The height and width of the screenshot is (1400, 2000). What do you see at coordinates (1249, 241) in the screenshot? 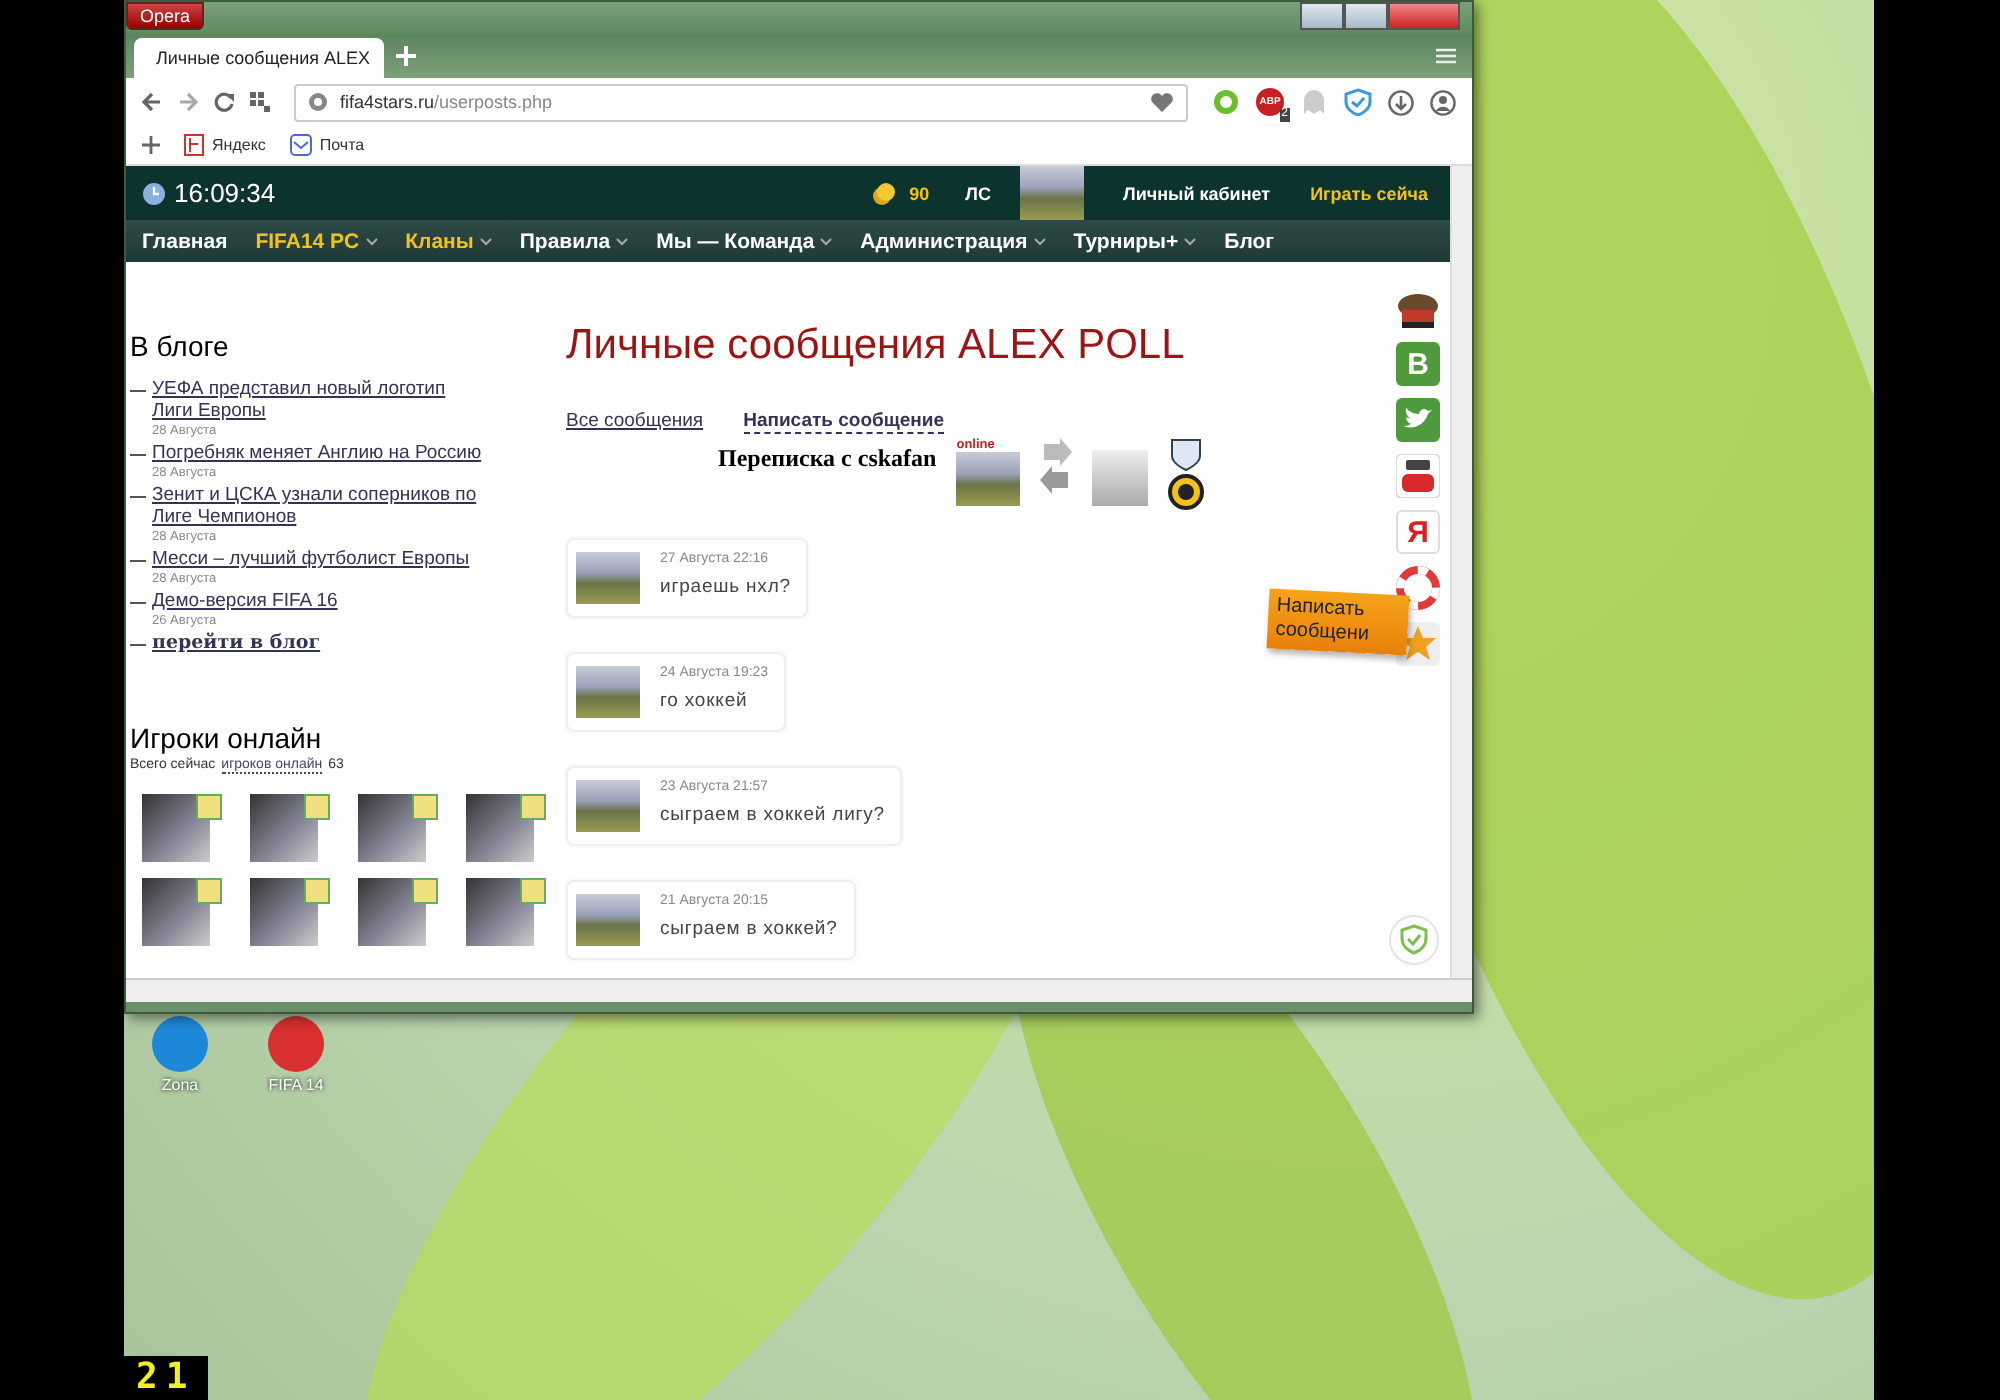
I see `nav-item: Блог` at bounding box center [1249, 241].